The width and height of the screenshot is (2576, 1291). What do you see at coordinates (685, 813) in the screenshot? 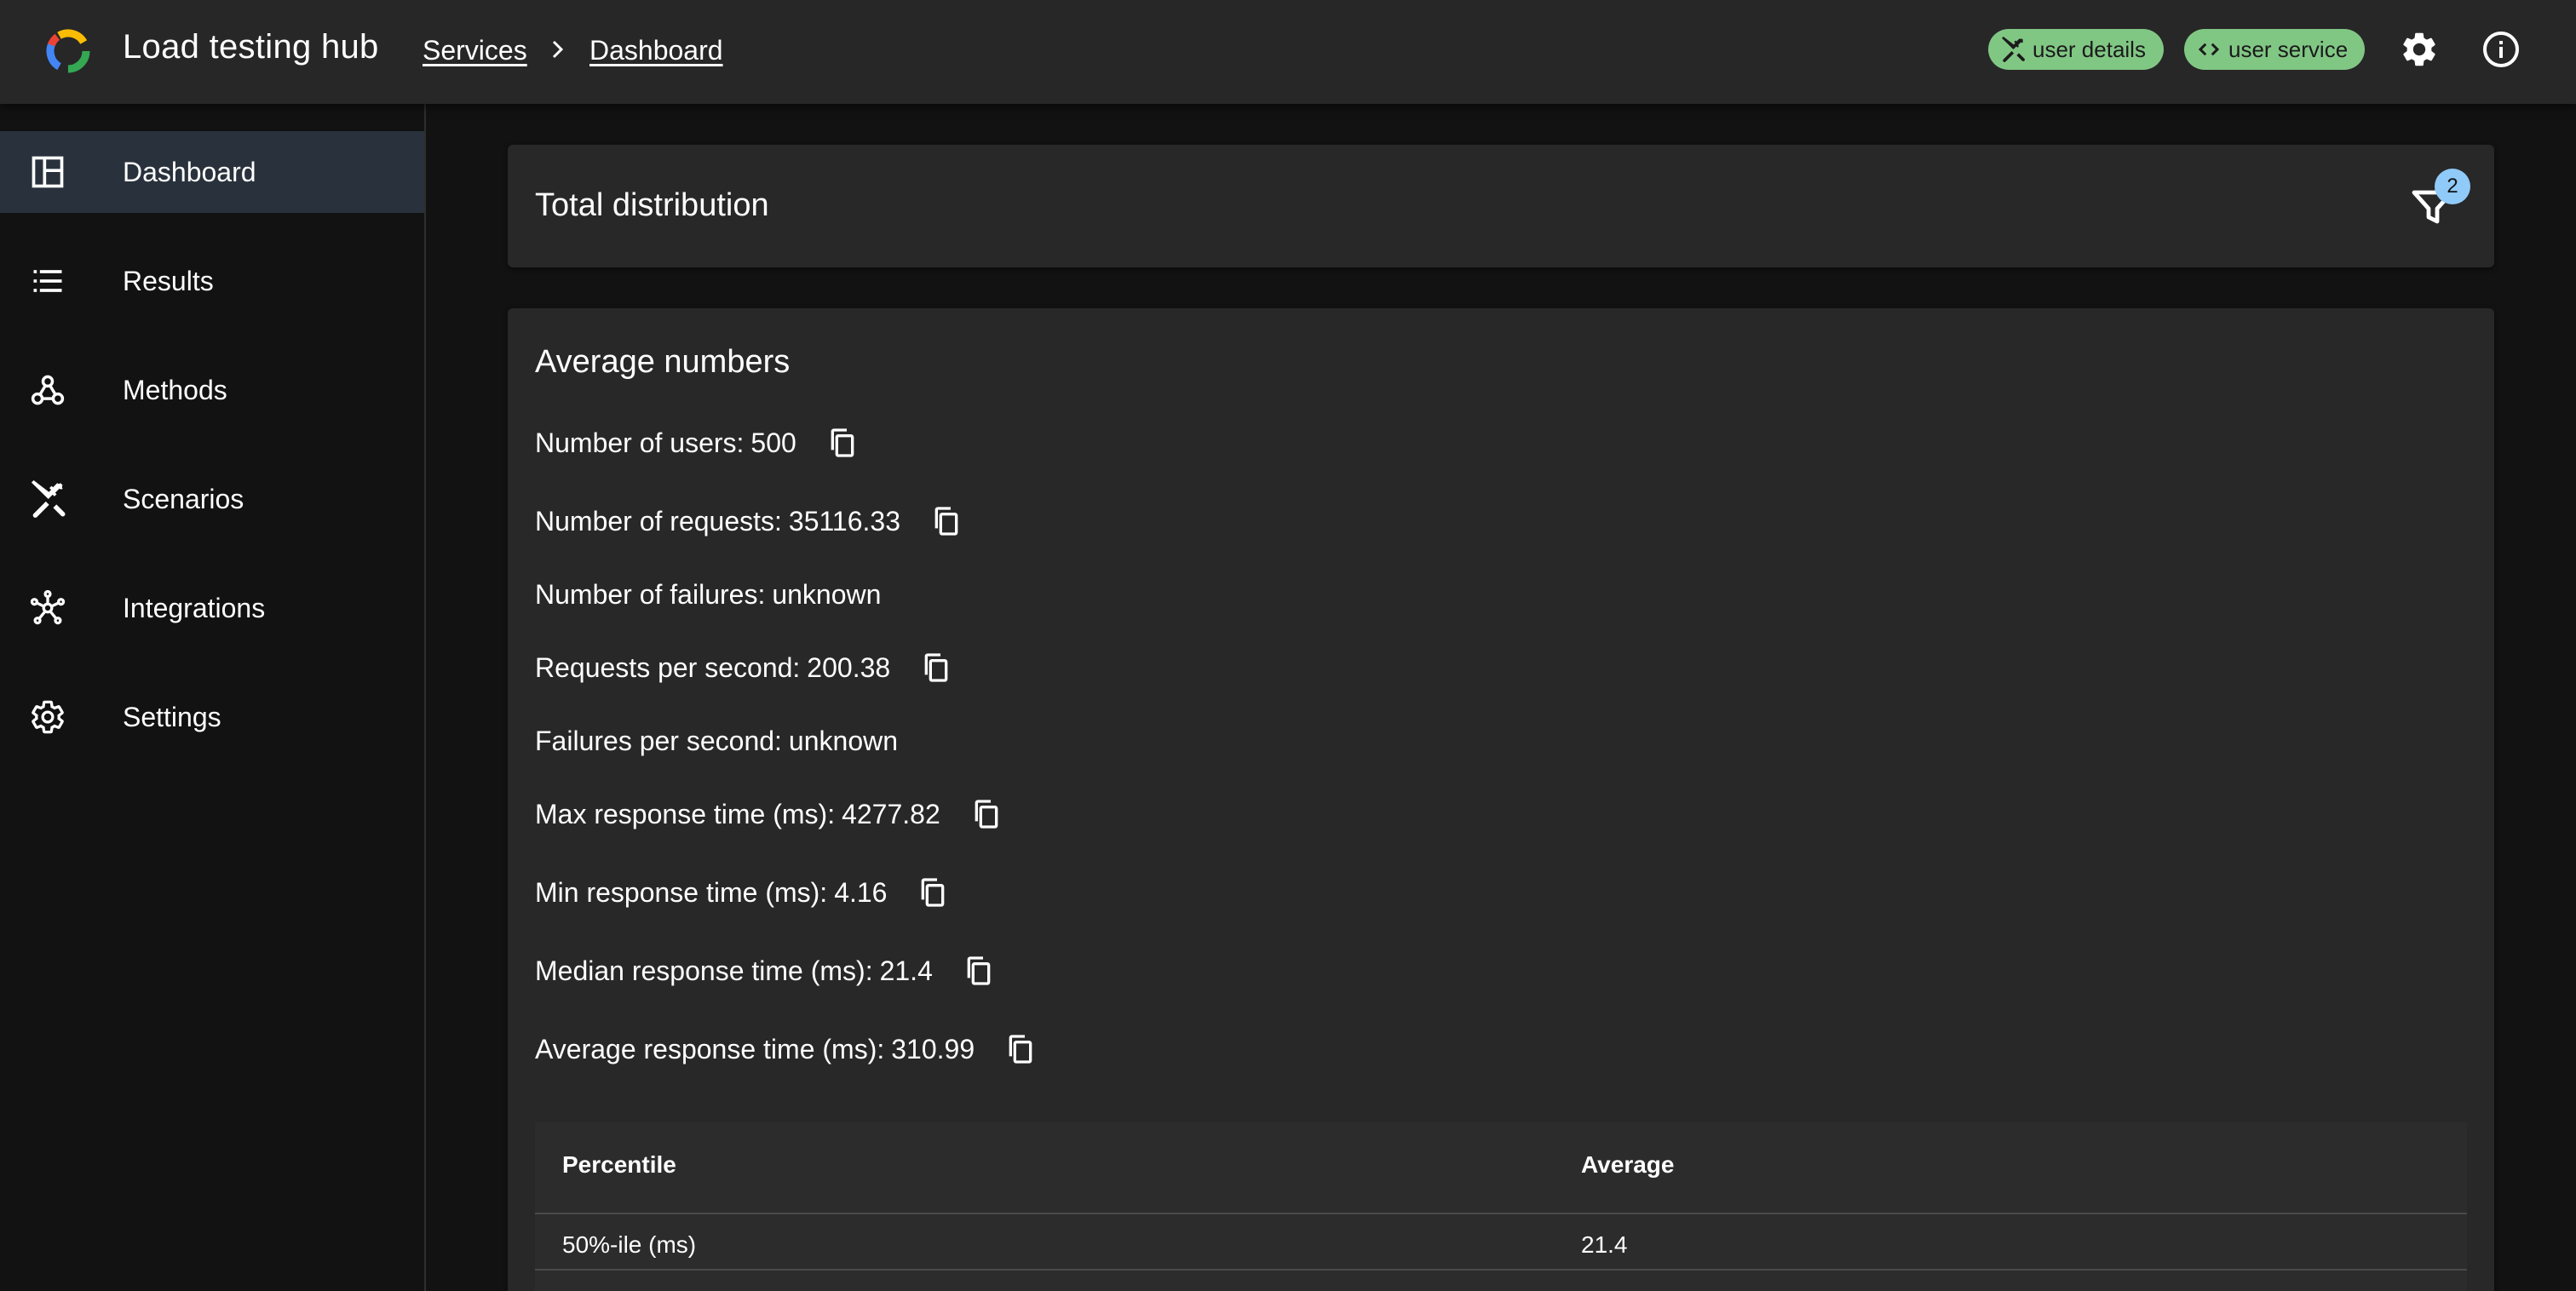
I see `stat-label: Max response time (ms):` at bounding box center [685, 813].